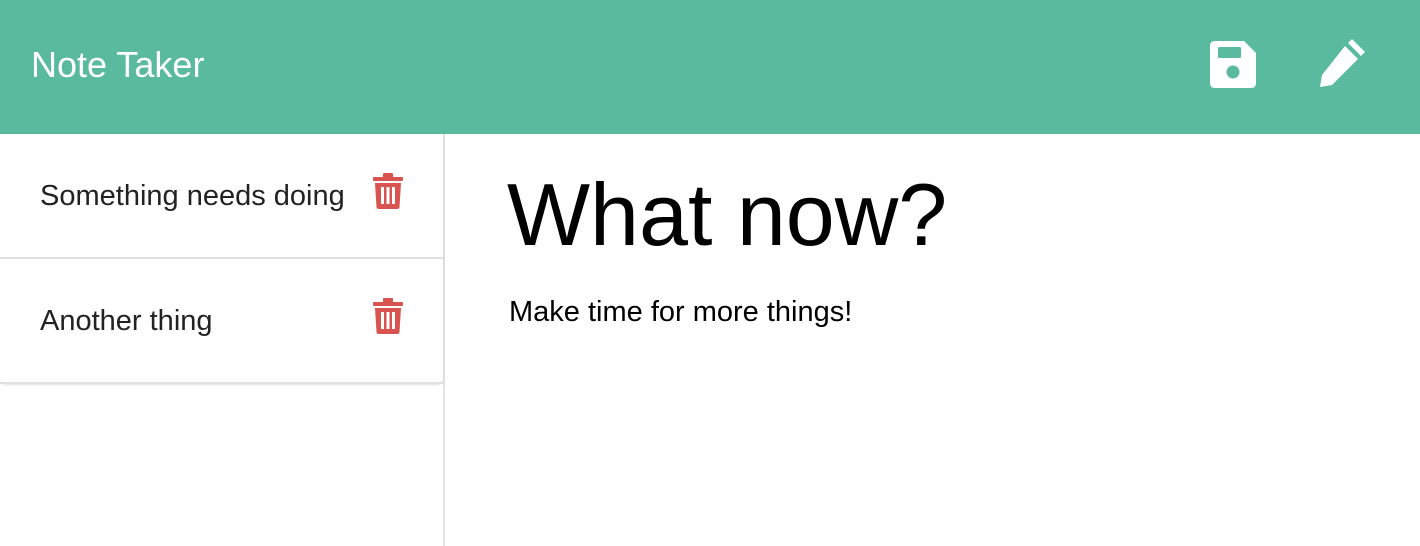  Describe the element at coordinates (1233, 65) in the screenshot. I see `floppy-disk-icon` at that location.